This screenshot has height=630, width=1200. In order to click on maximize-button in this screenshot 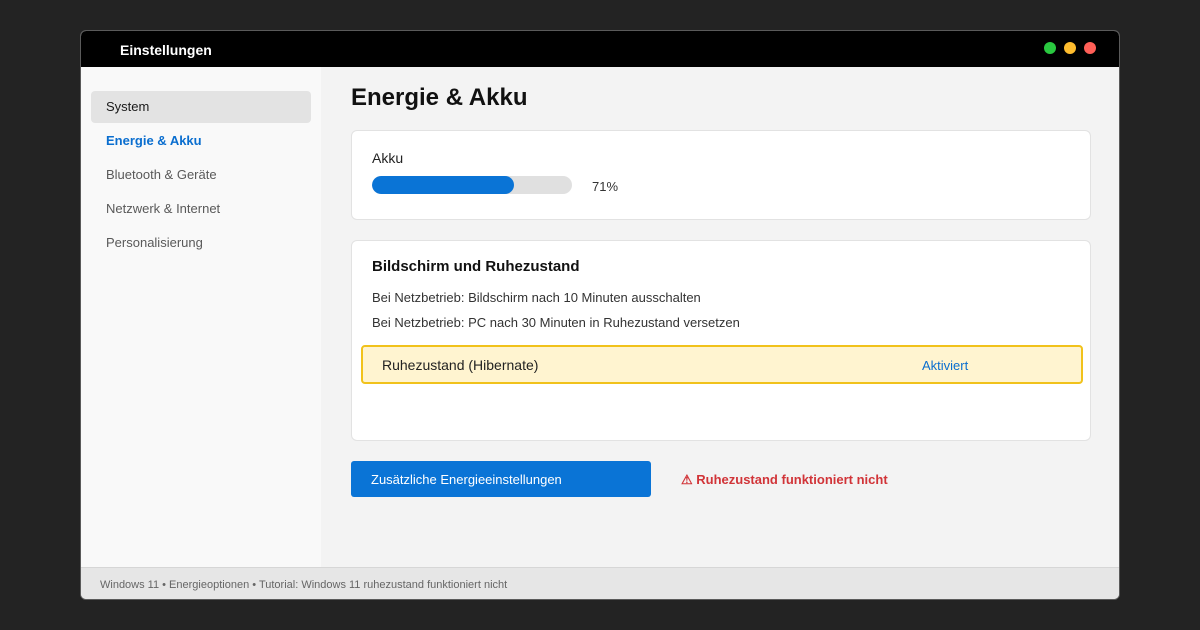, I will do `click(1050, 48)`.